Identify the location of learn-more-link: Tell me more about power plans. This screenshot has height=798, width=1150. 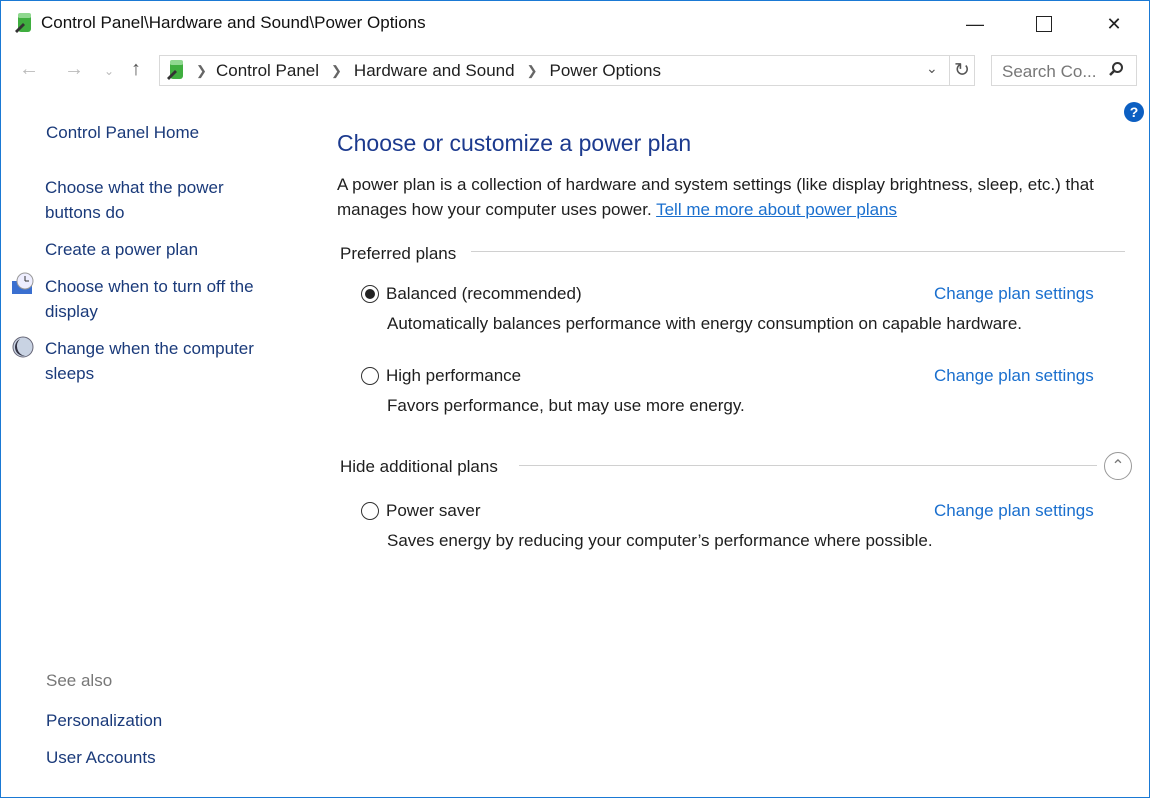
(776, 209).